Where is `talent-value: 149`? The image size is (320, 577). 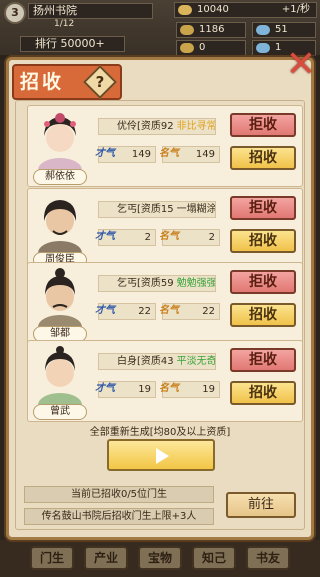 talent-value: 149 is located at coordinates (141, 154).